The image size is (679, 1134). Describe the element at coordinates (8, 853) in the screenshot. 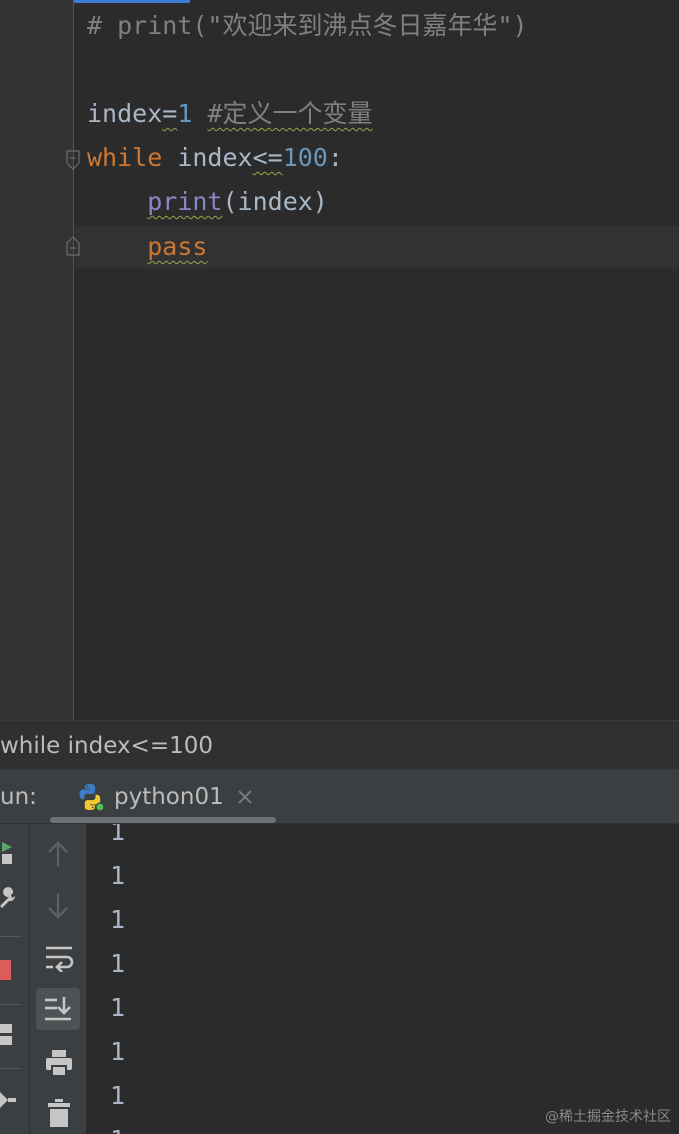

I see `rerun-icon` at that location.